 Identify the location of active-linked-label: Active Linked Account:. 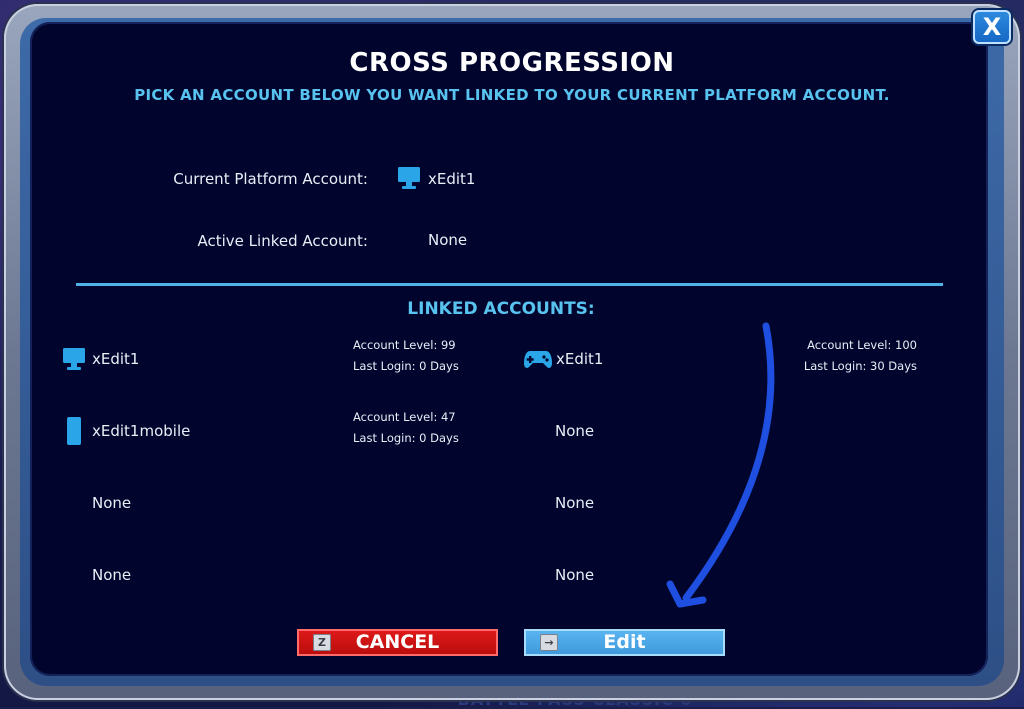
(283, 241).